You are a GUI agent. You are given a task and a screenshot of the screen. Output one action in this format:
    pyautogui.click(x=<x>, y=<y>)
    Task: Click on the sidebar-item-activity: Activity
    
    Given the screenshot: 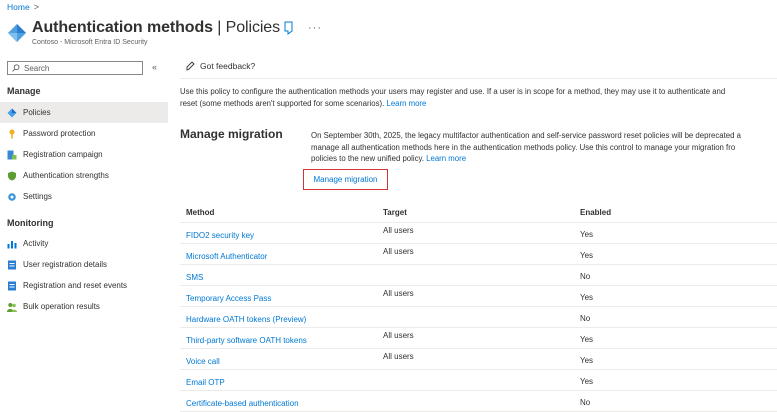 What is the action you would take?
    pyautogui.click(x=84, y=243)
    